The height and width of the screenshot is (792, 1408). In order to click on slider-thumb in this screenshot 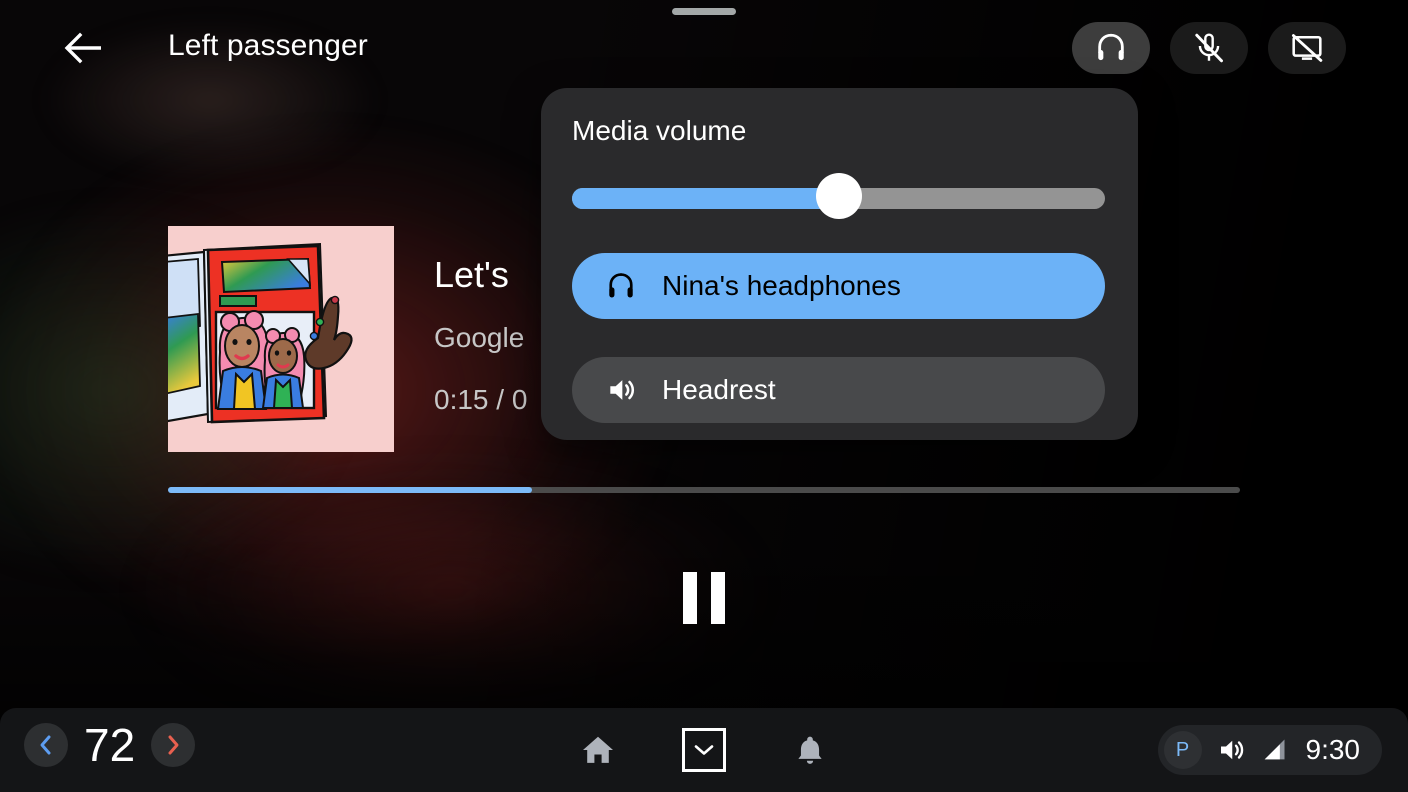, I will do `click(838, 196)`.